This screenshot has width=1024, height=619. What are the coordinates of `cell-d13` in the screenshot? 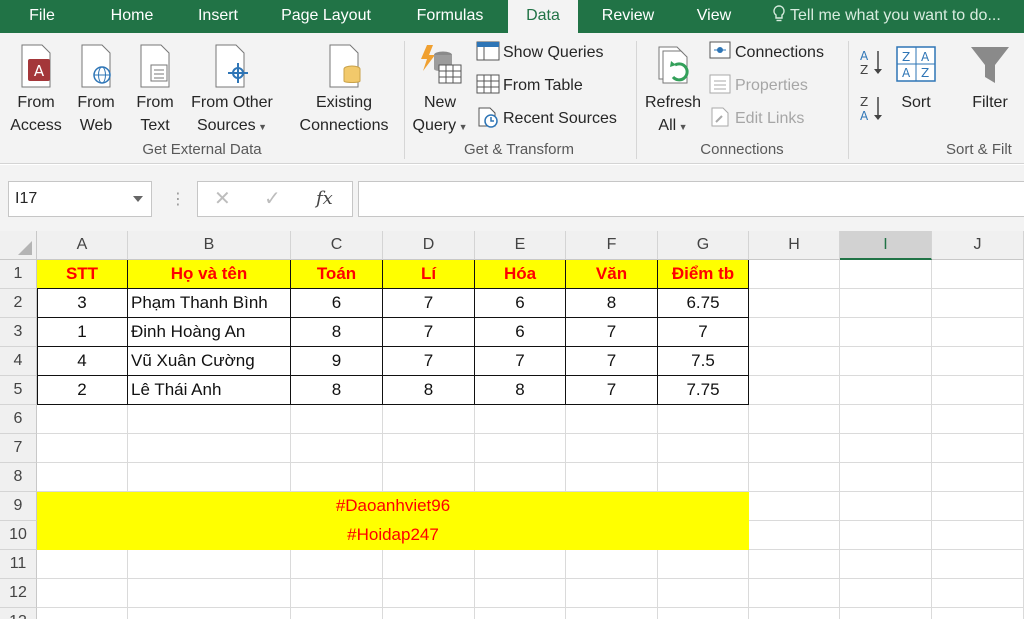 It's located at (429, 613).